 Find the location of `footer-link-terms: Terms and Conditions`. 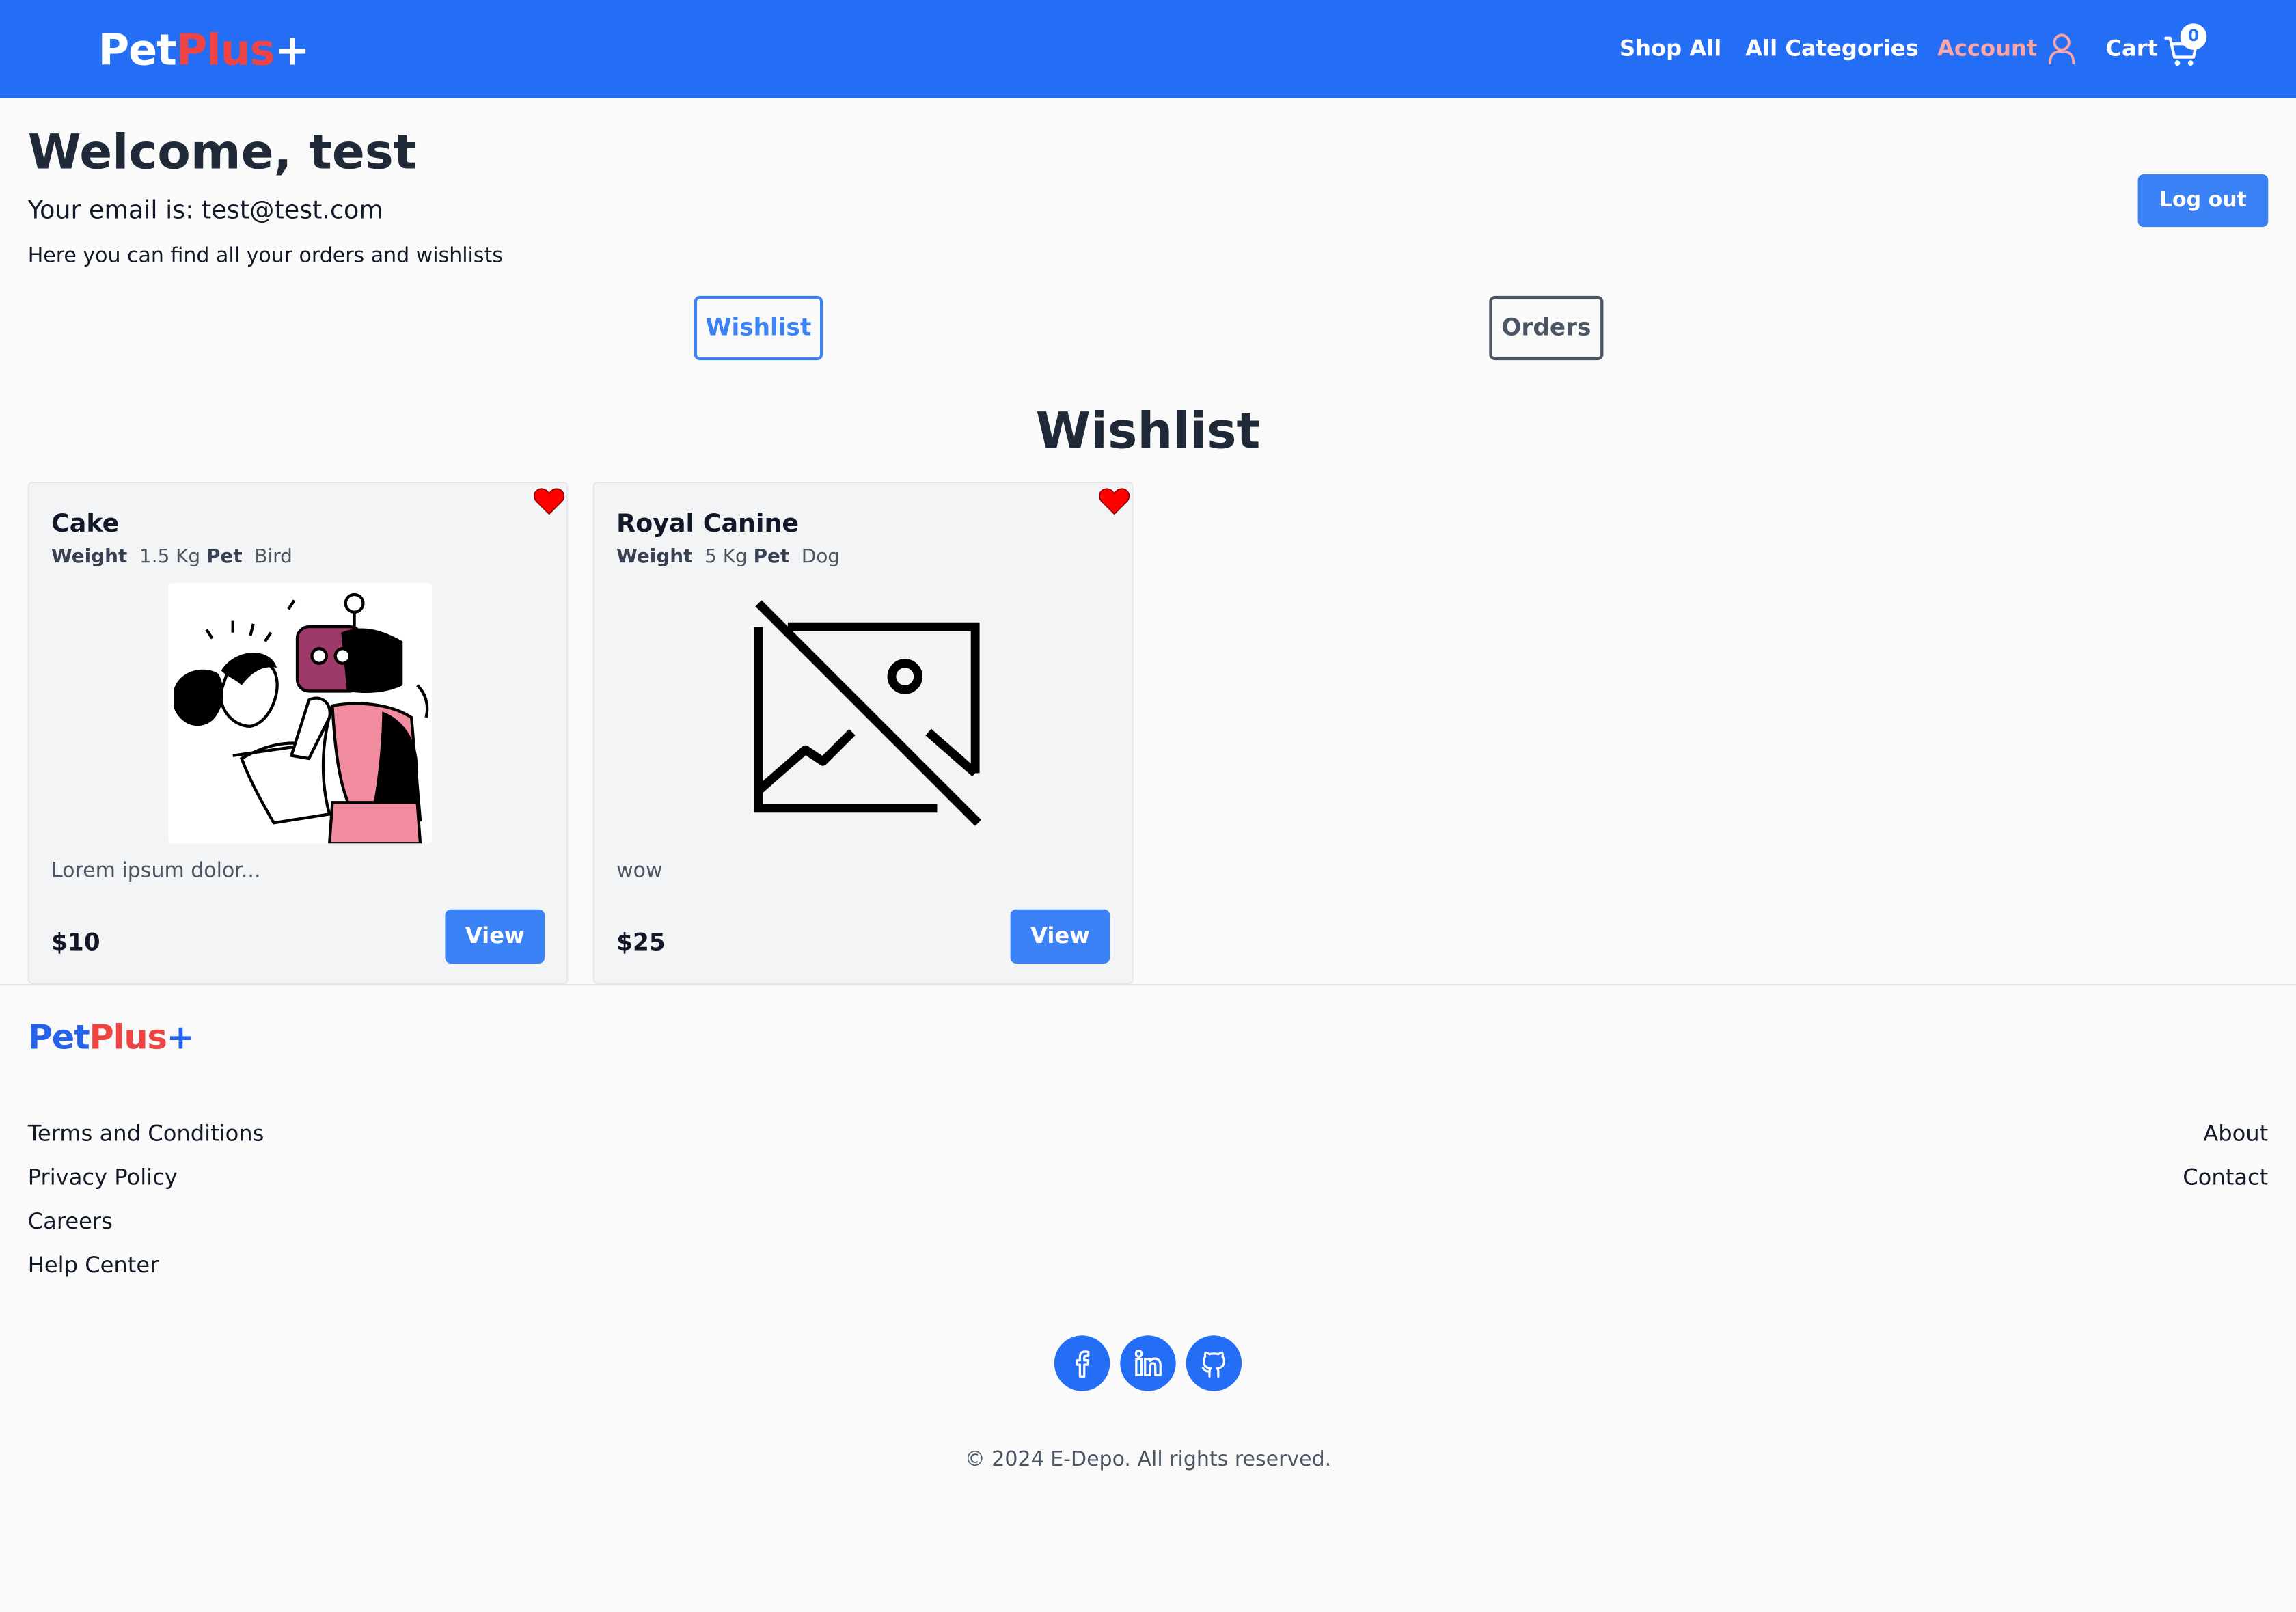

footer-link-terms: Terms and Conditions is located at coordinates (146, 1133).